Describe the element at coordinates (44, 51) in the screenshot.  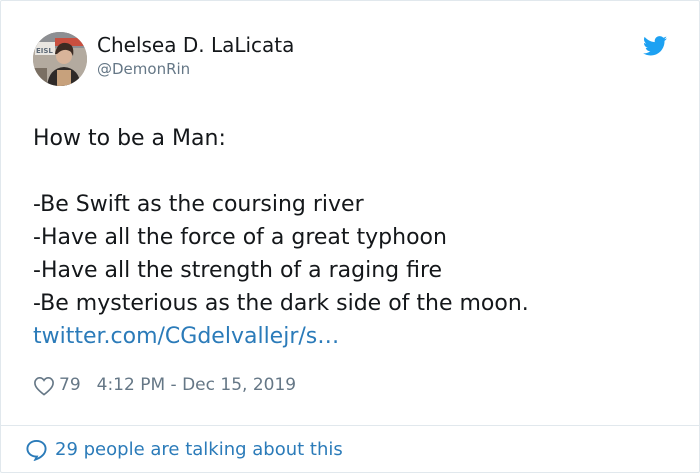
I see `svg-text: EISL` at that location.